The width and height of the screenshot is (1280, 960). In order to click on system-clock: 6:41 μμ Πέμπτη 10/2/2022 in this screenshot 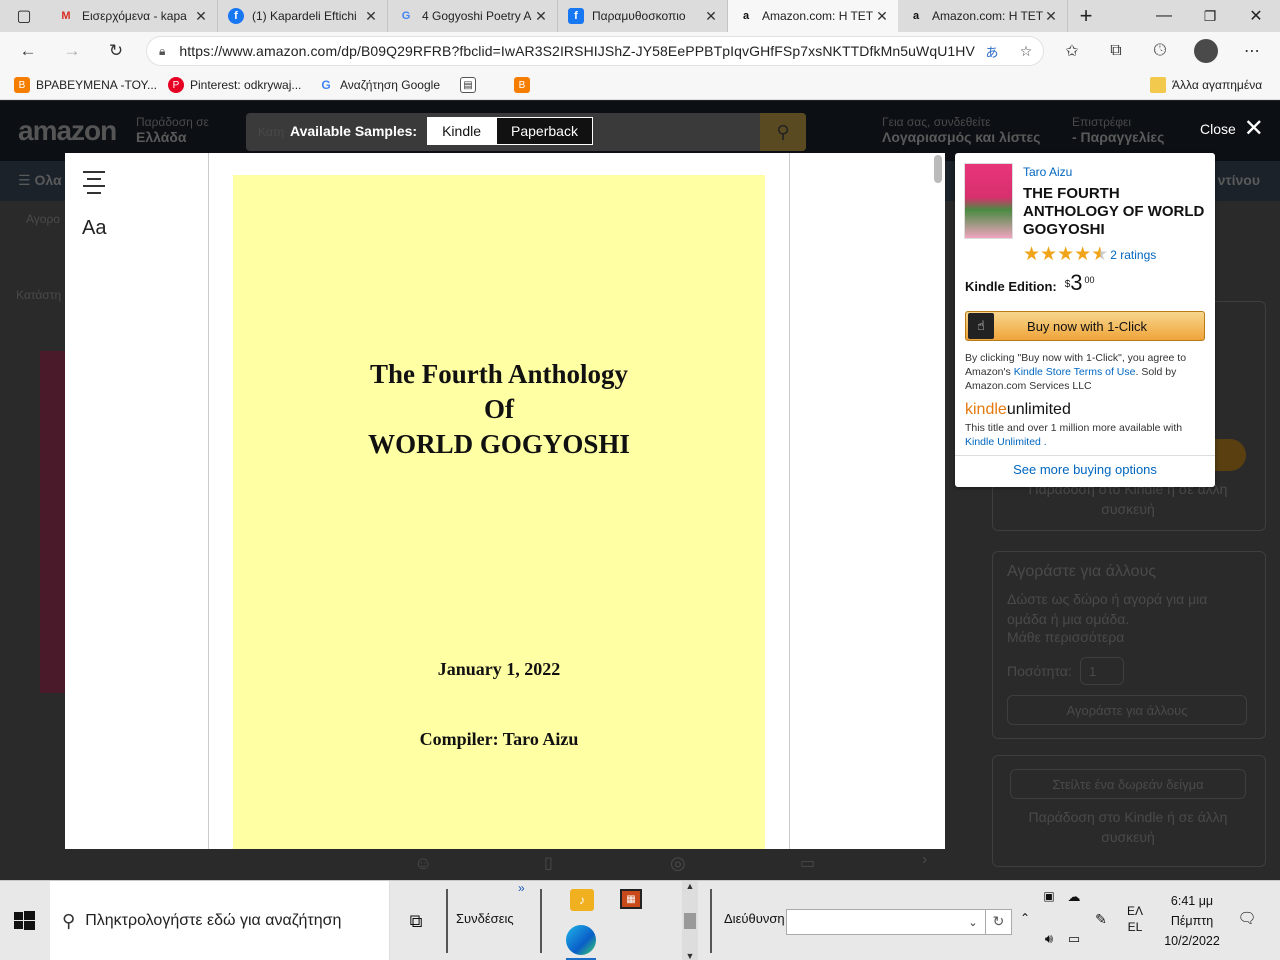, I will do `click(1192, 921)`.